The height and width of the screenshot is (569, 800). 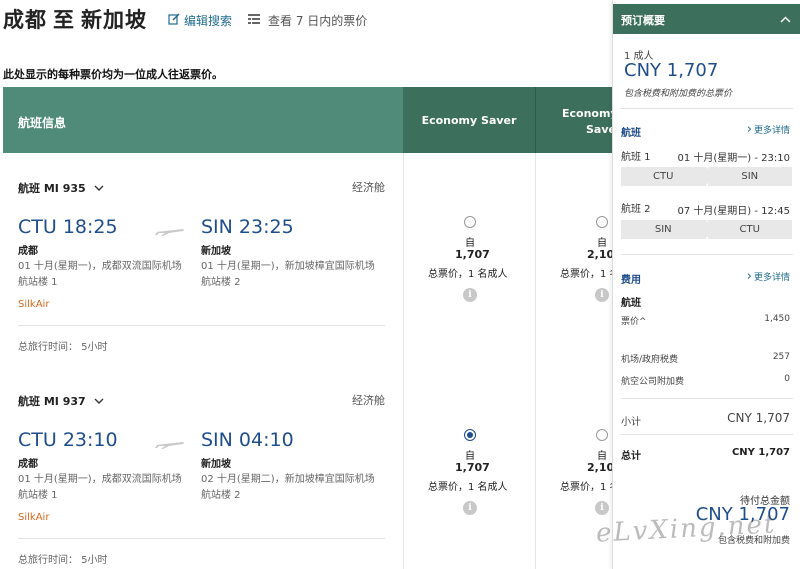 I want to click on departure-detail: 01 十月(星期一)，成都双流国际机场, so click(x=100, y=479).